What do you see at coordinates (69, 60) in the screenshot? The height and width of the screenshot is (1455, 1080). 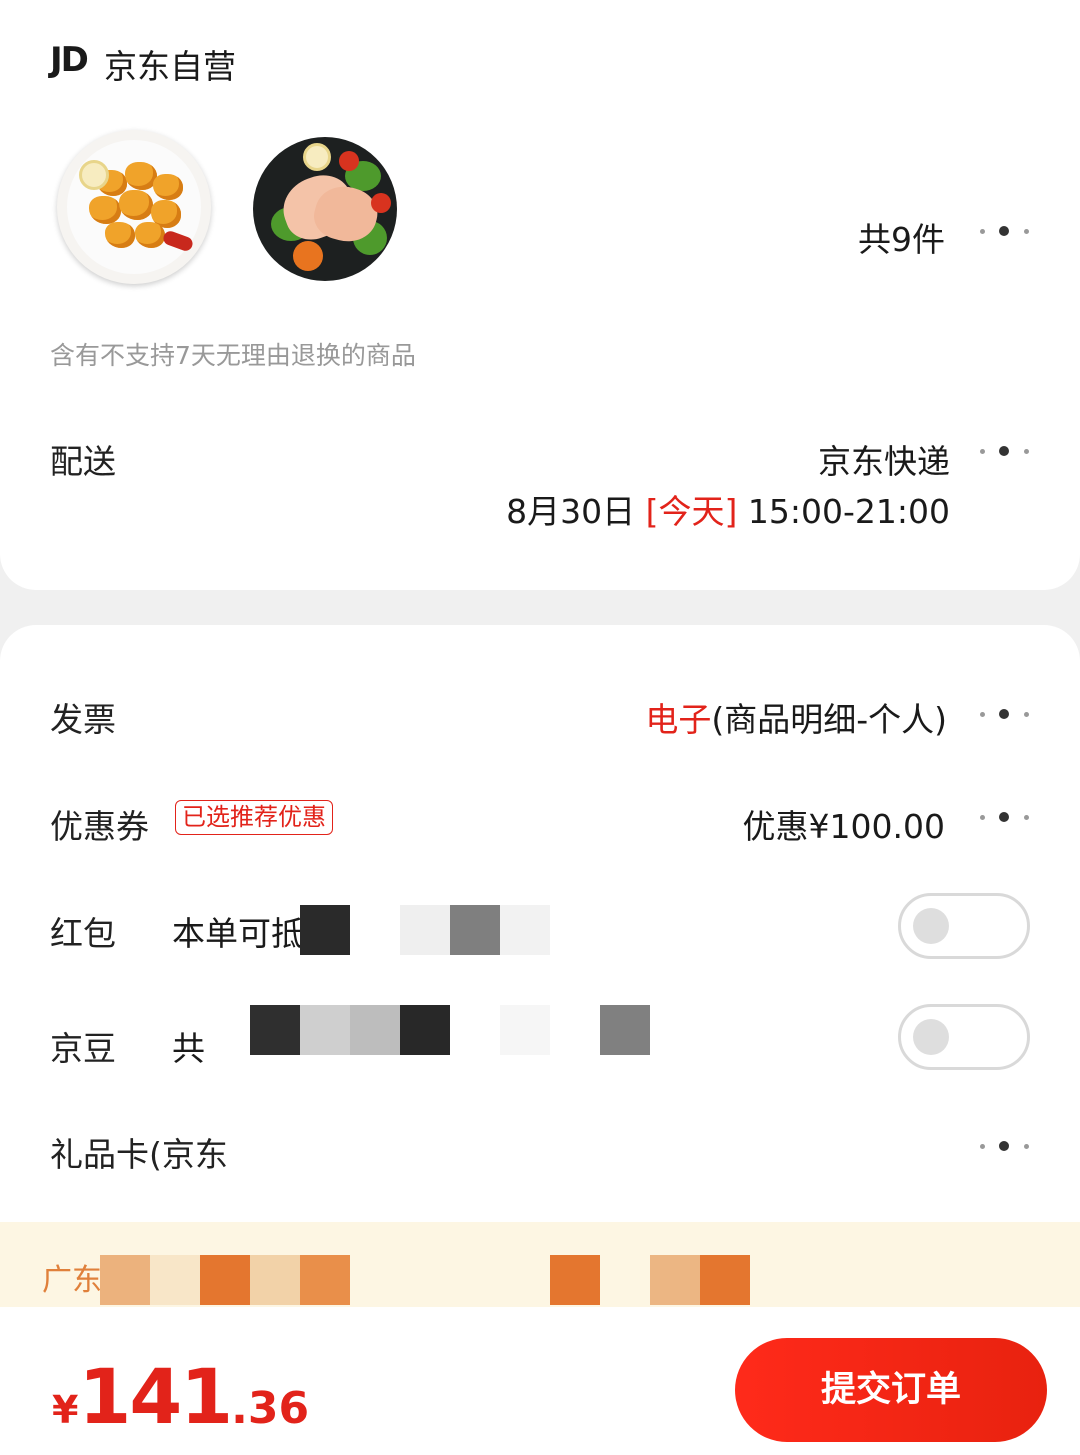 I see `jd-logo: JD` at bounding box center [69, 60].